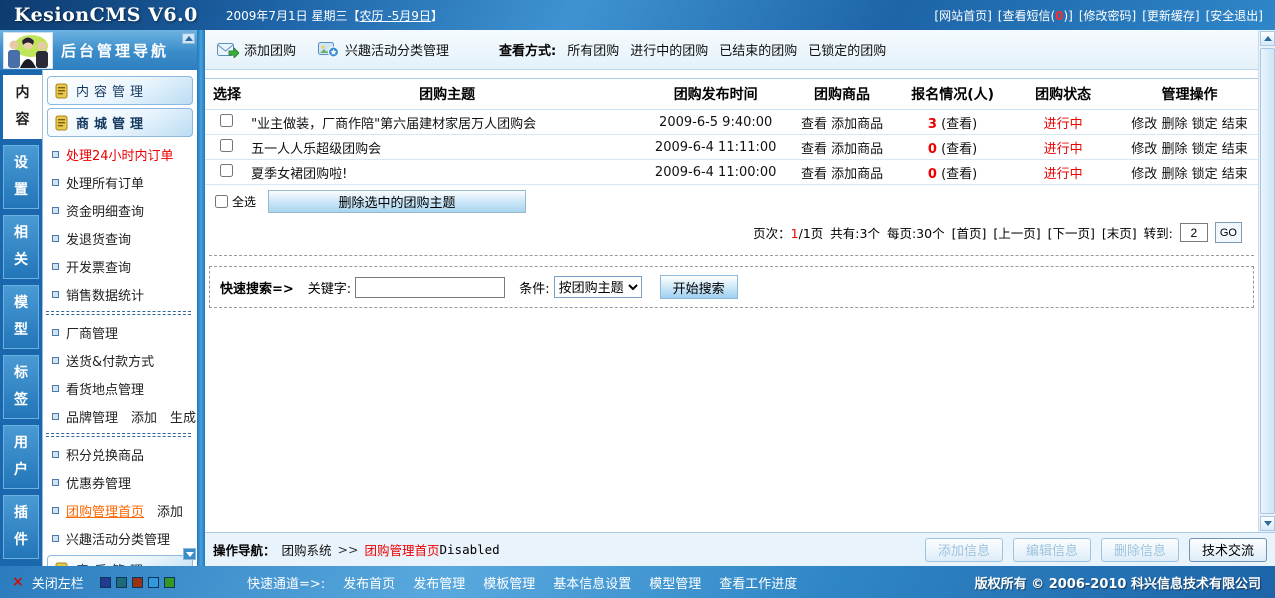  I want to click on menu-item-invoice-query: 开发票查询, so click(120, 266).